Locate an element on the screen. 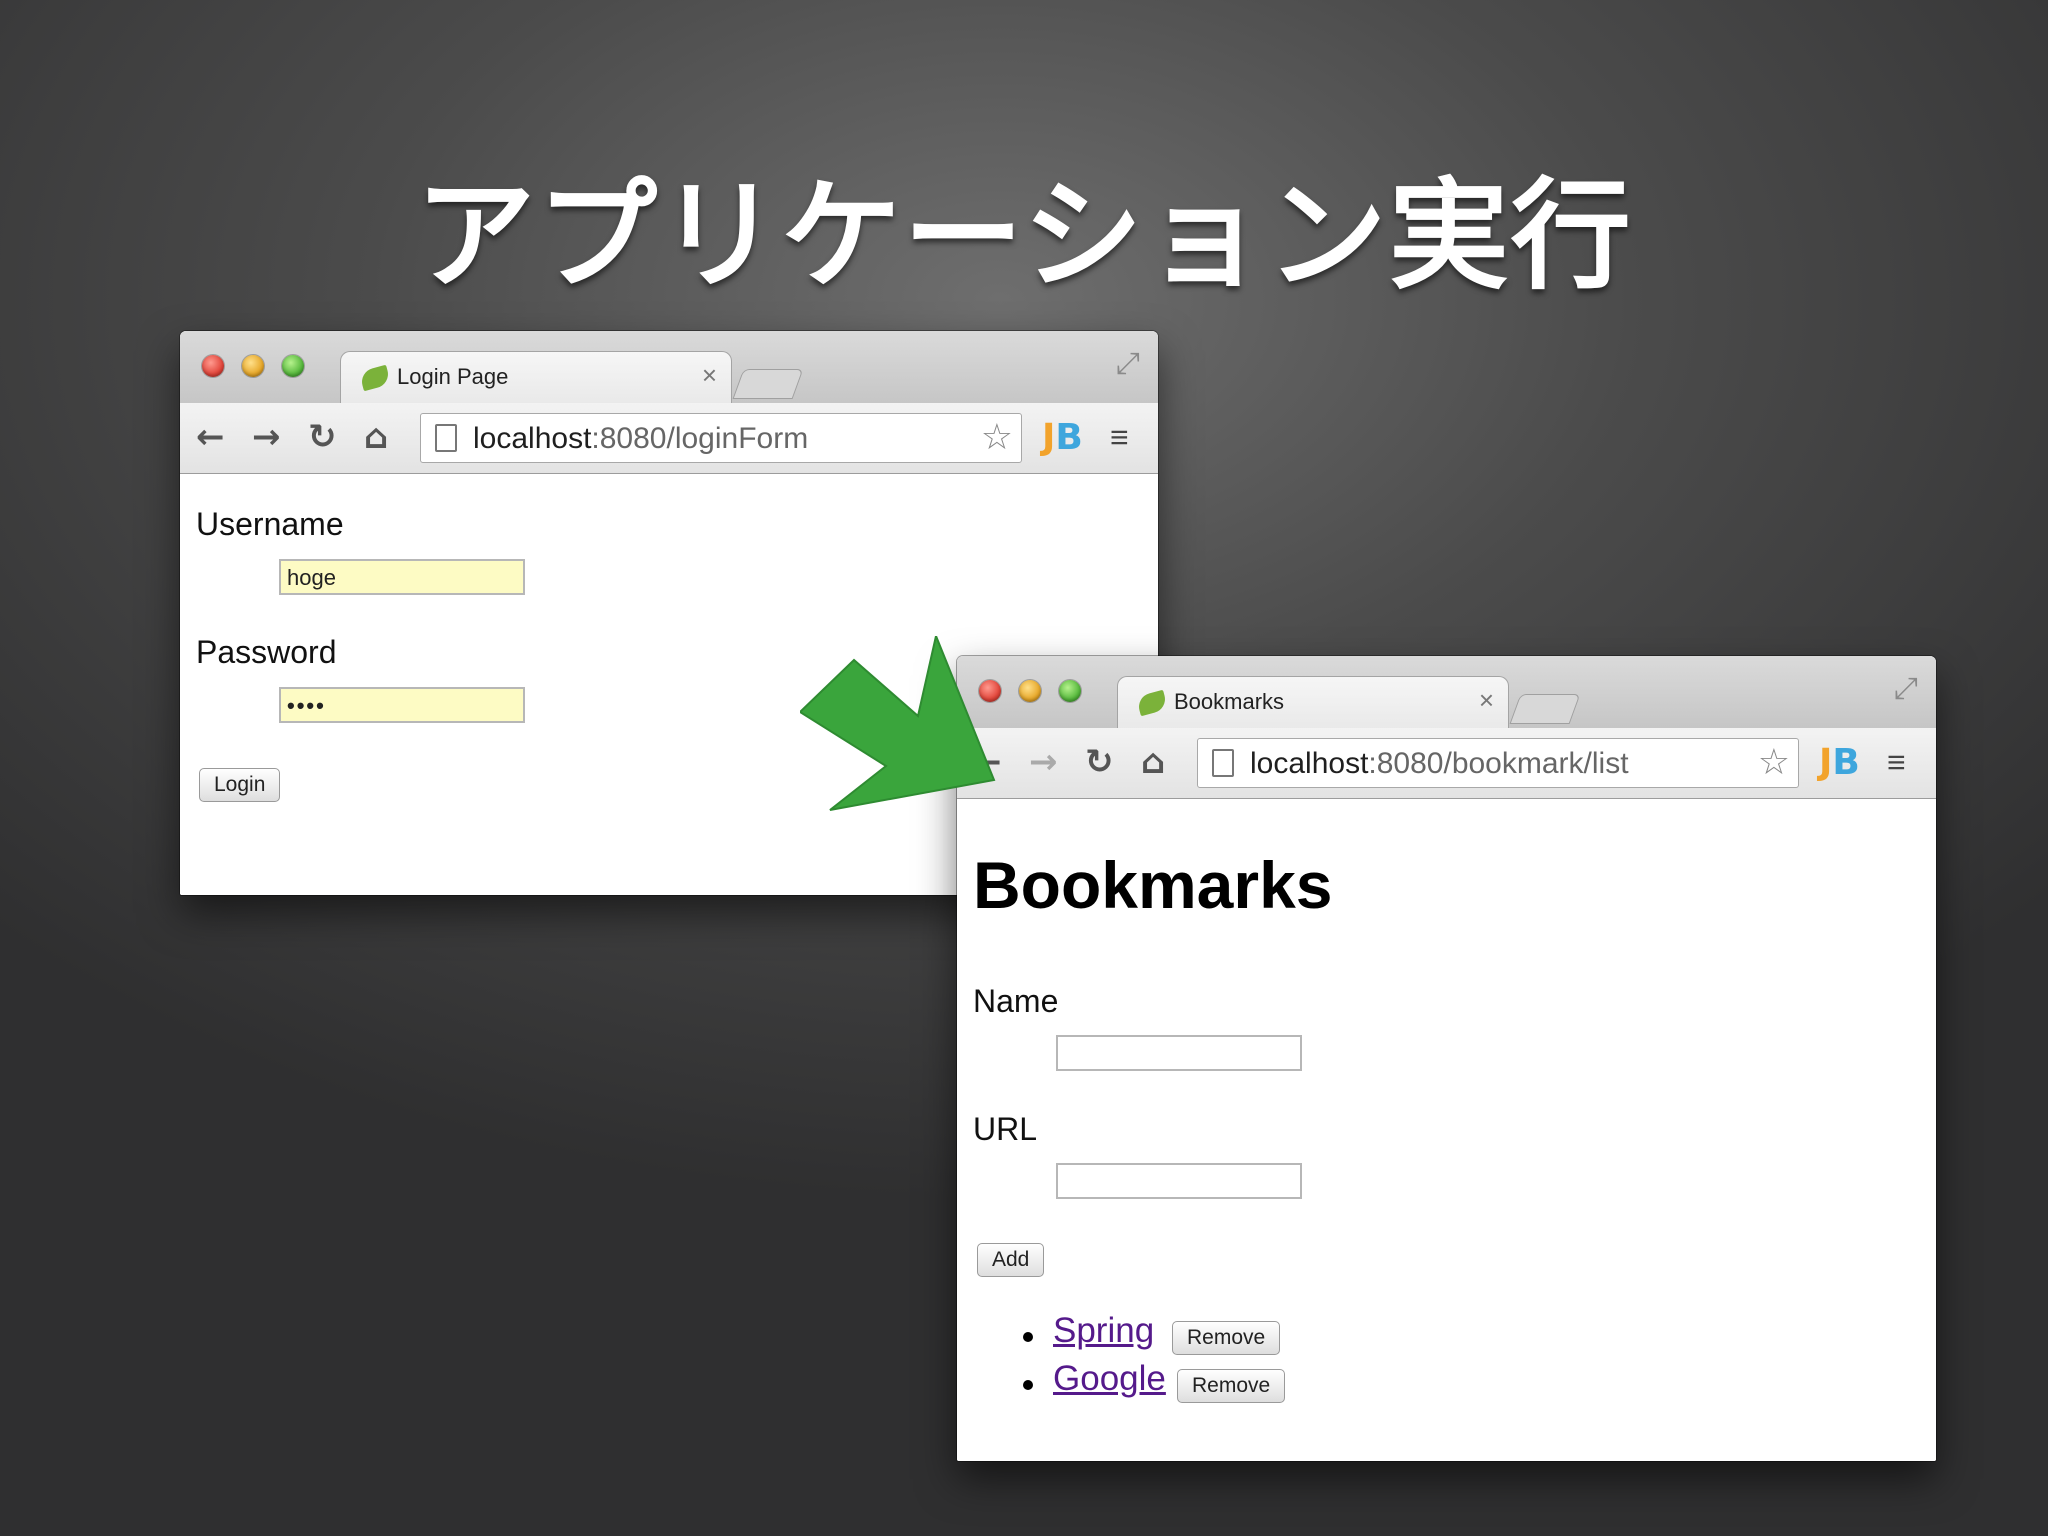 This screenshot has height=1536, width=2048. address-bar: localhost:8080/bookmark/list ☆ is located at coordinates (1498, 763).